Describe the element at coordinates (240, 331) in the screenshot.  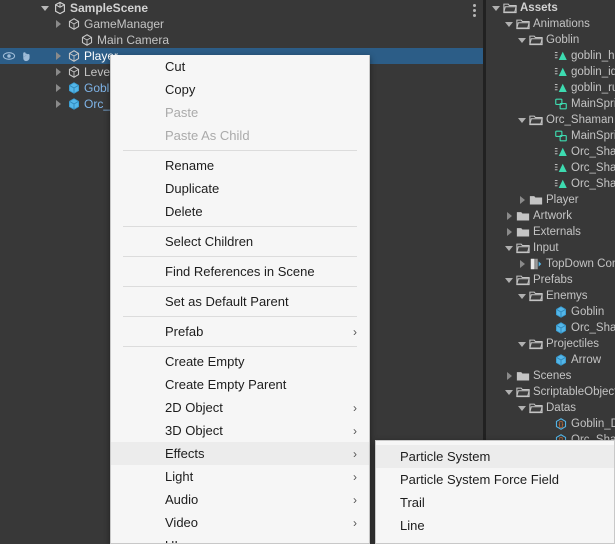
I see `context-menu-item: Prefab ›` at that location.